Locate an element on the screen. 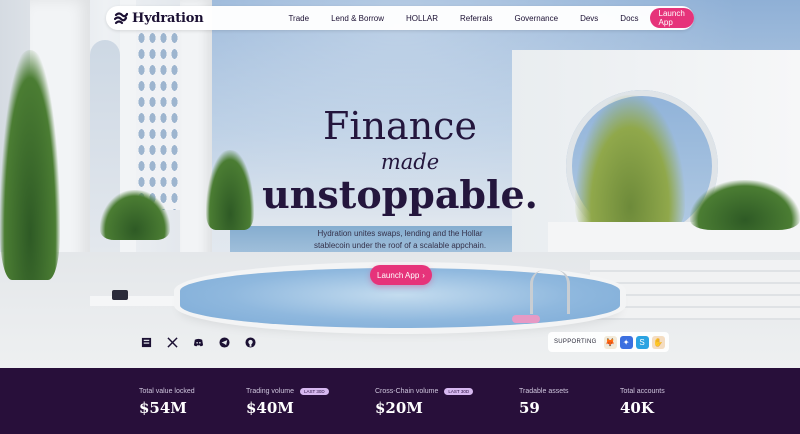 This screenshot has width=800, height=434. stat-value: $40M is located at coordinates (270, 408).